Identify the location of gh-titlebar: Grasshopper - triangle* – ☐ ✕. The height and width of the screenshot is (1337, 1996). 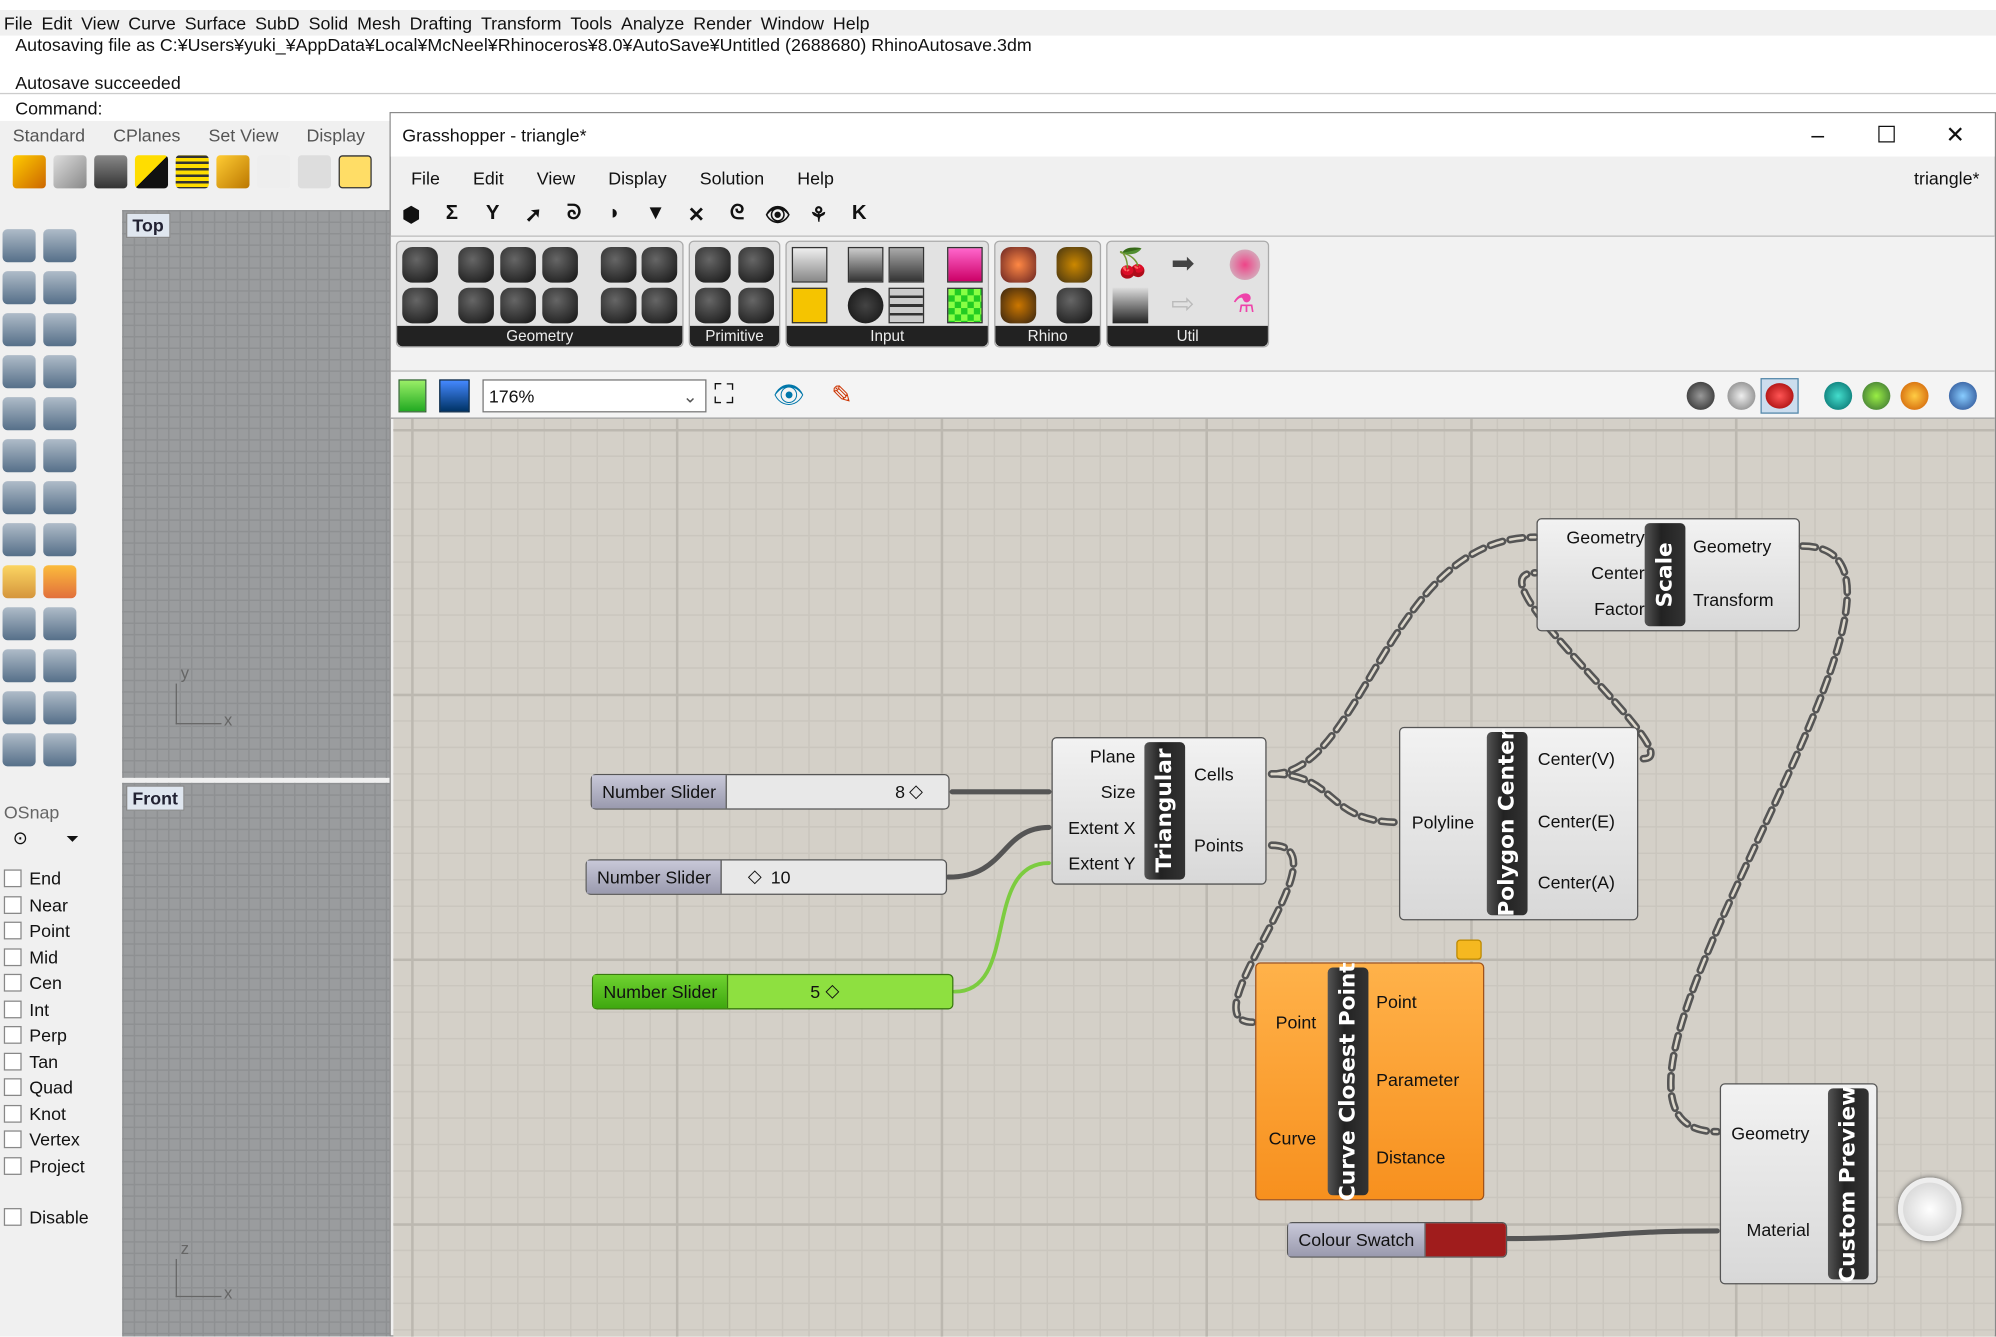
(1192, 135).